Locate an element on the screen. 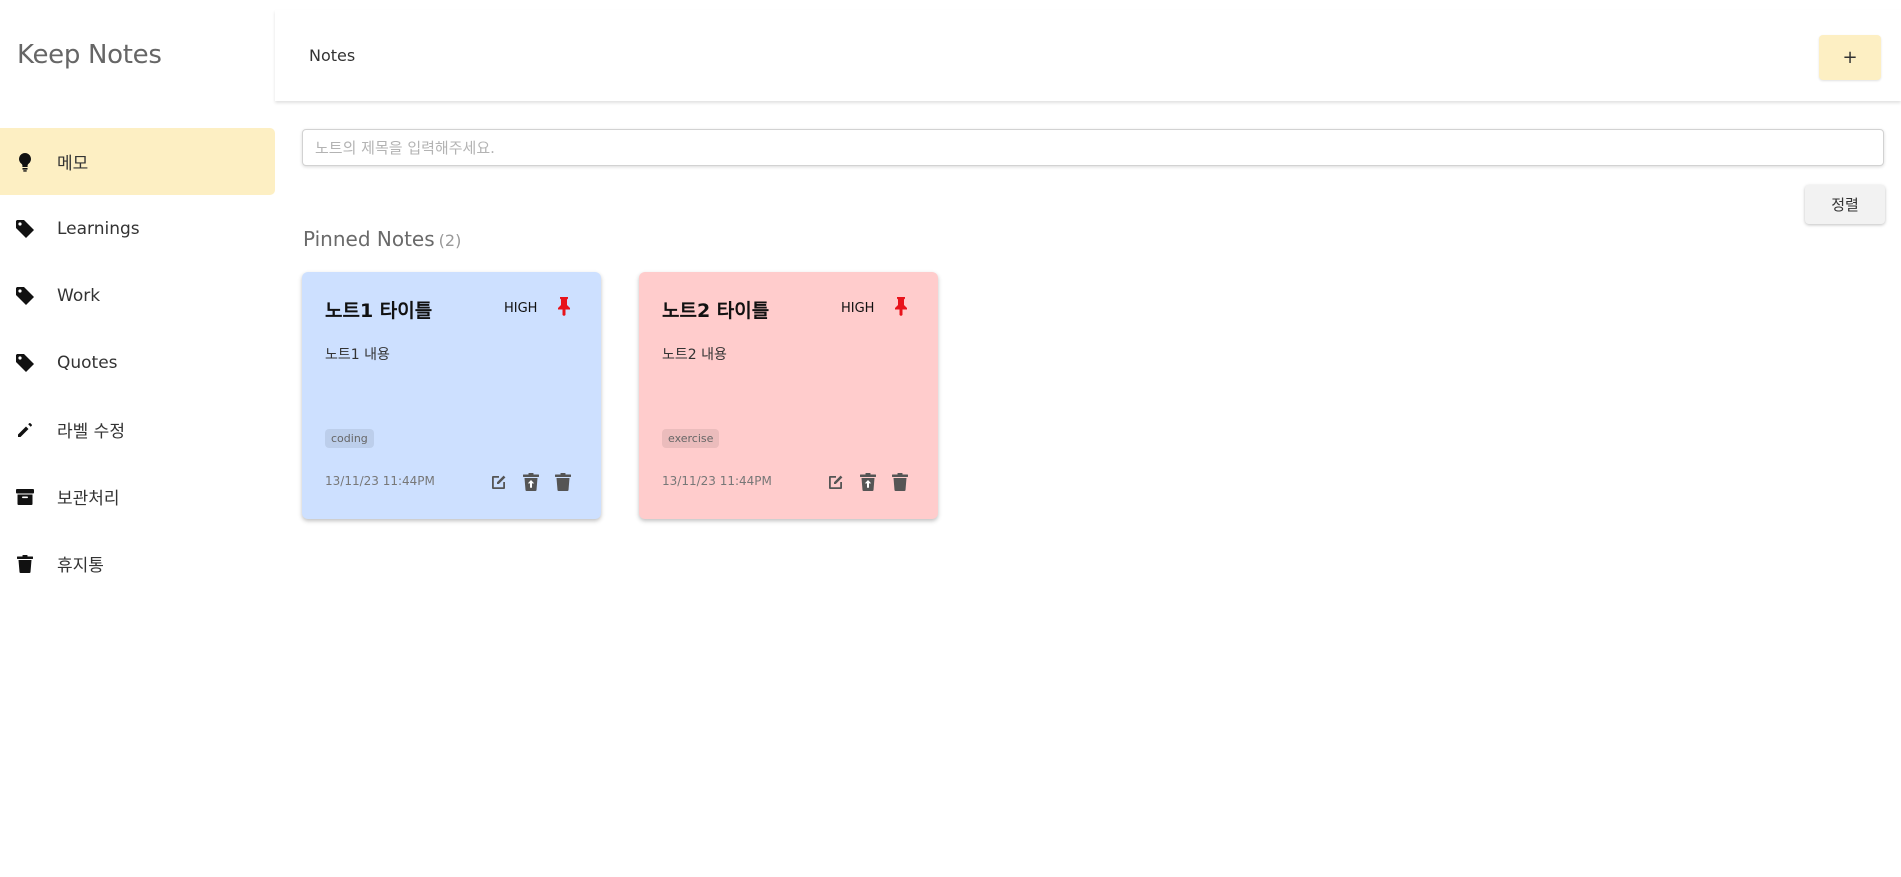 The width and height of the screenshot is (1901, 877). sidebar-nav: 메모 Learnings Work Quotes 라벨 수정 보관처리 휴지통 is located at coordinates (137, 362).